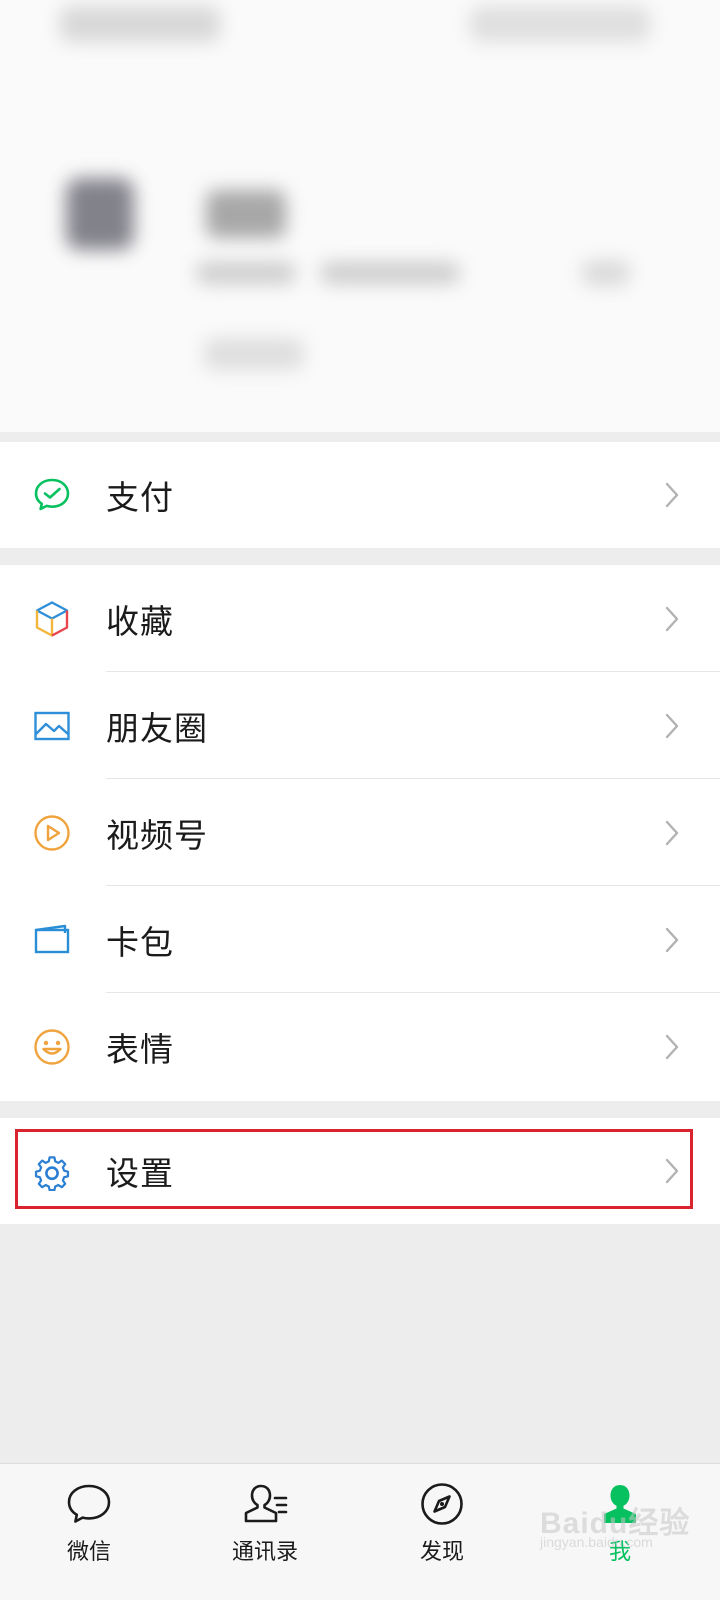 This screenshot has height=1600, width=720. What do you see at coordinates (360, 725) in the screenshot?
I see `menu-item-moments: 朋友圈` at bounding box center [360, 725].